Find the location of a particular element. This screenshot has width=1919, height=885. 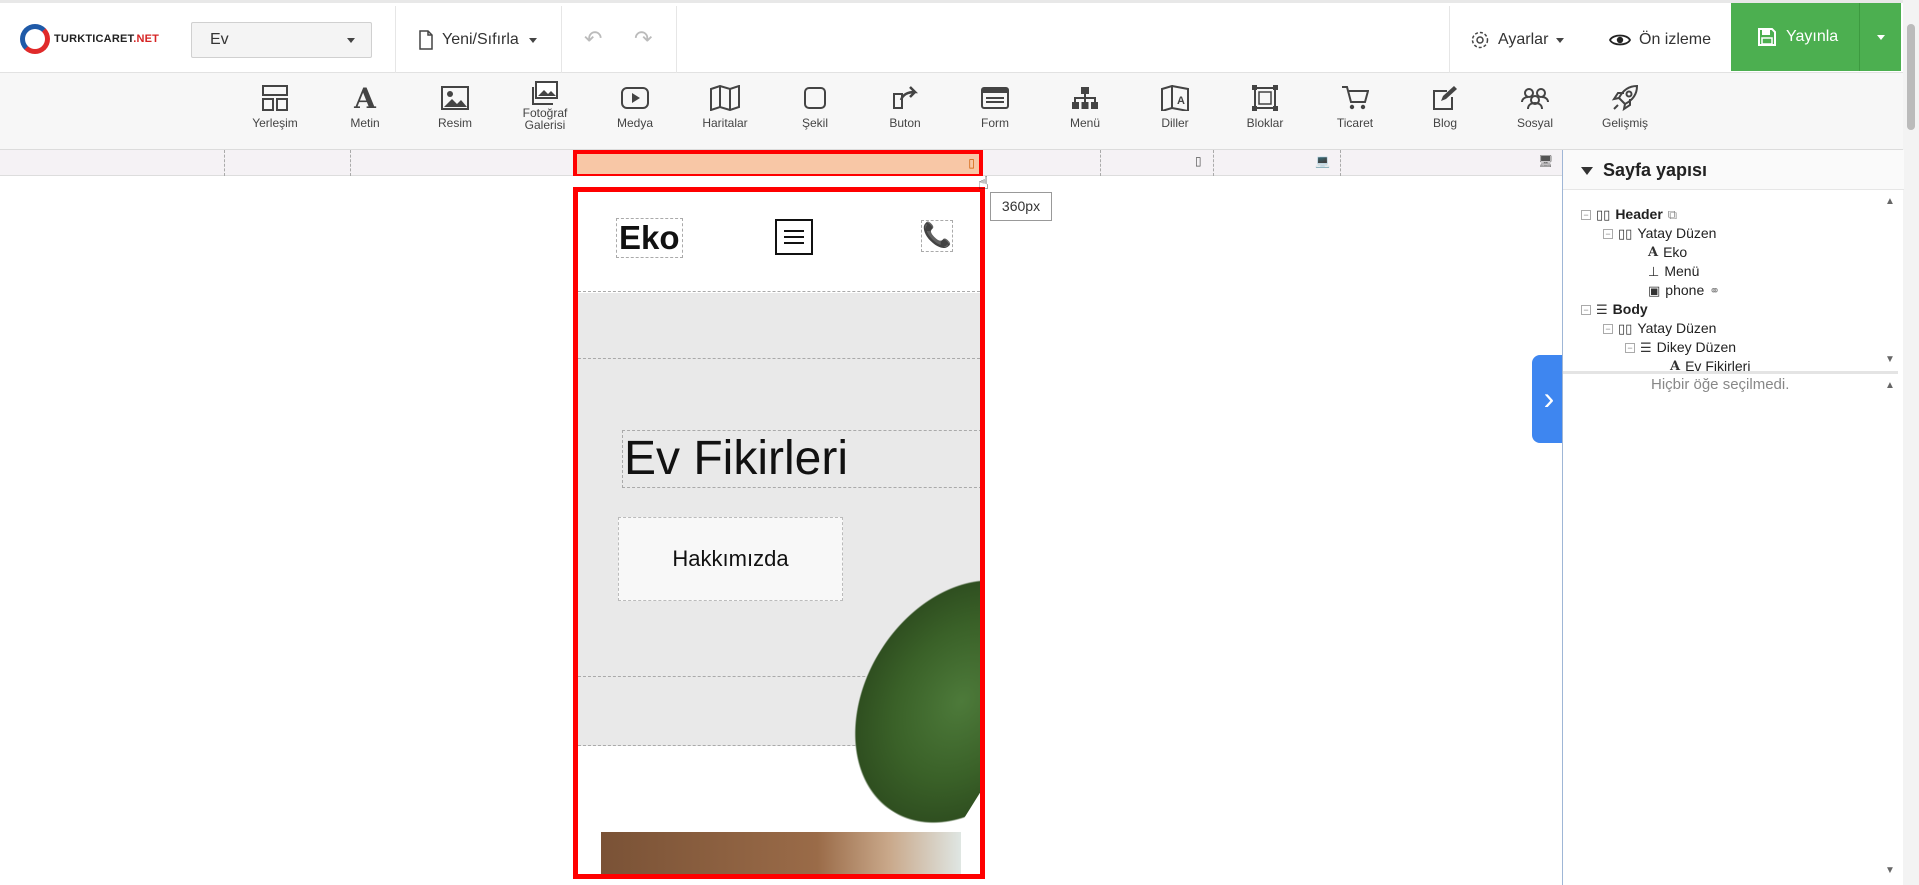

tool-image: Resim is located at coordinates (455, 105).